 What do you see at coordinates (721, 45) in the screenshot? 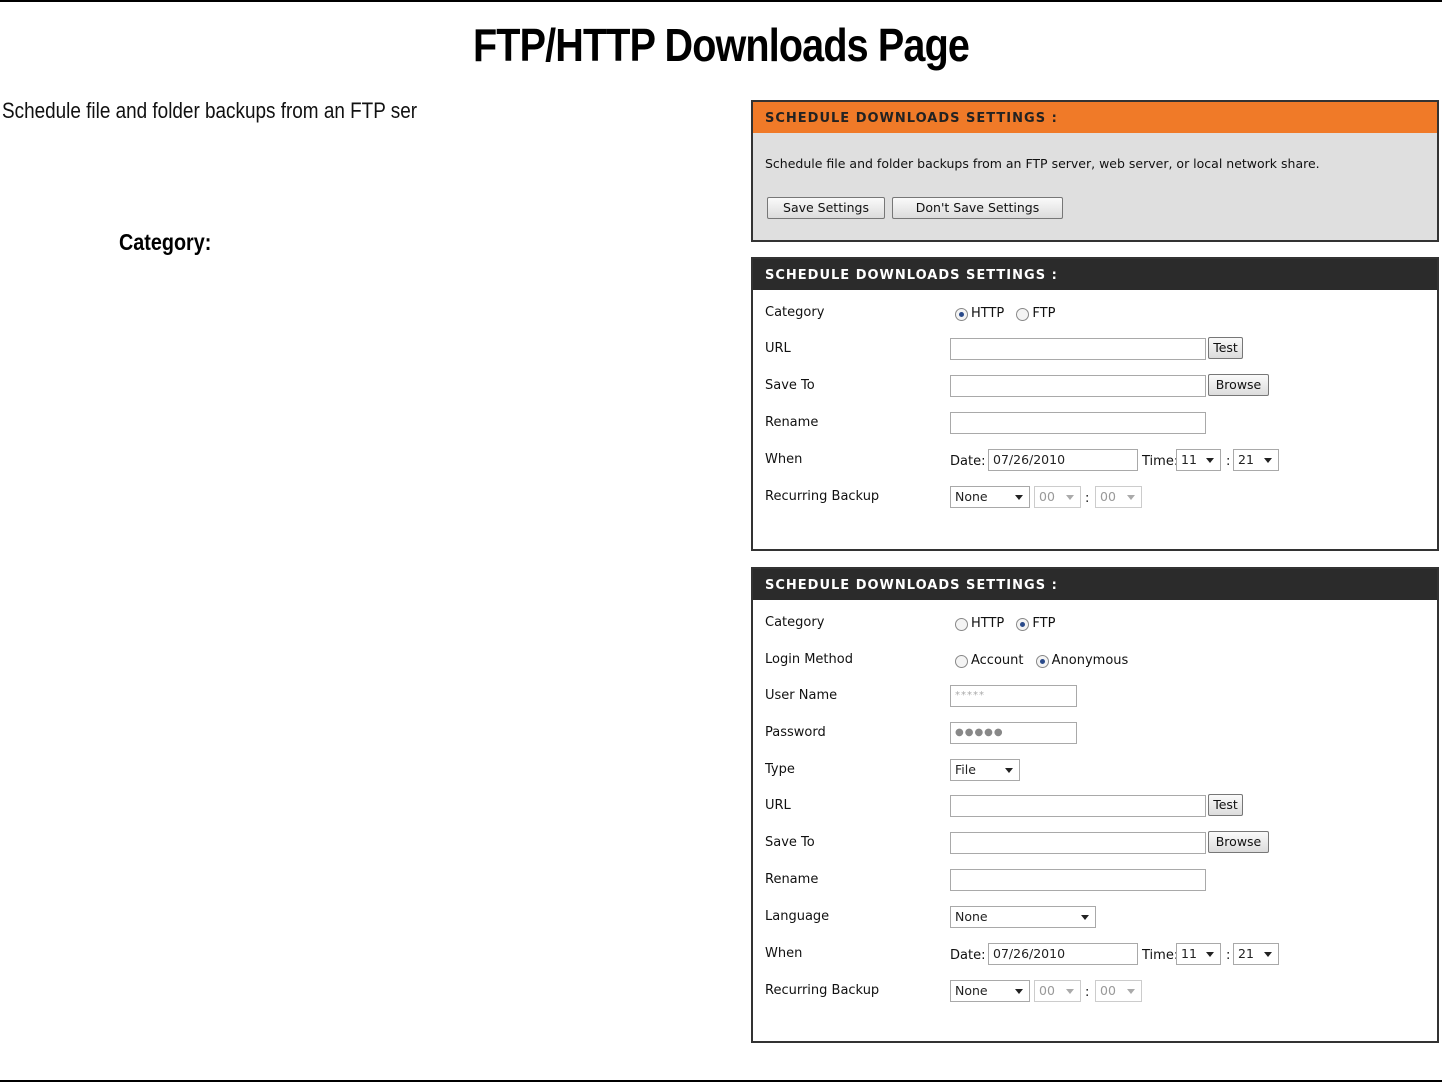
I see `page-title: FTP/HTTP Downloads Page` at bounding box center [721, 45].